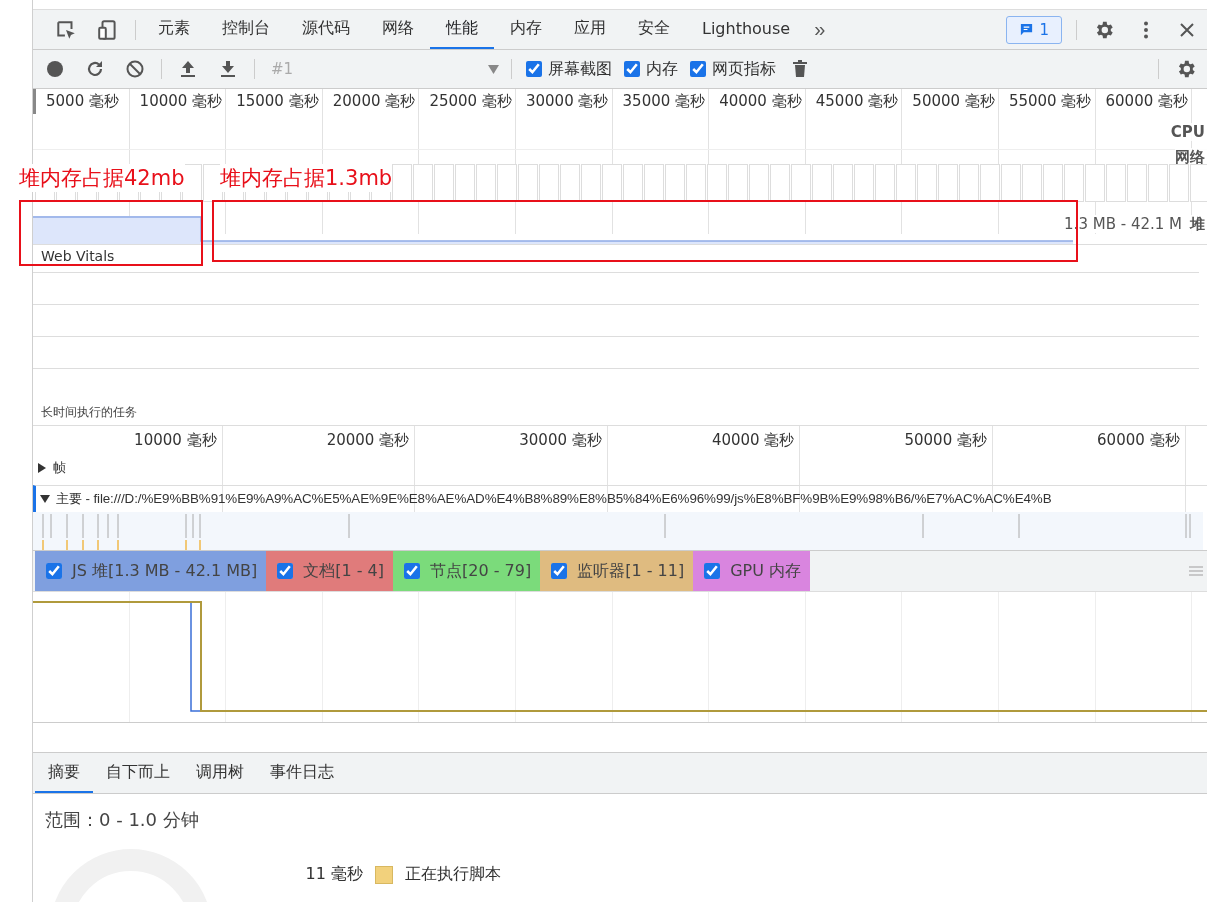  Describe the element at coordinates (746, 29) in the screenshot. I see `panel-tab: Lighthouse` at that location.